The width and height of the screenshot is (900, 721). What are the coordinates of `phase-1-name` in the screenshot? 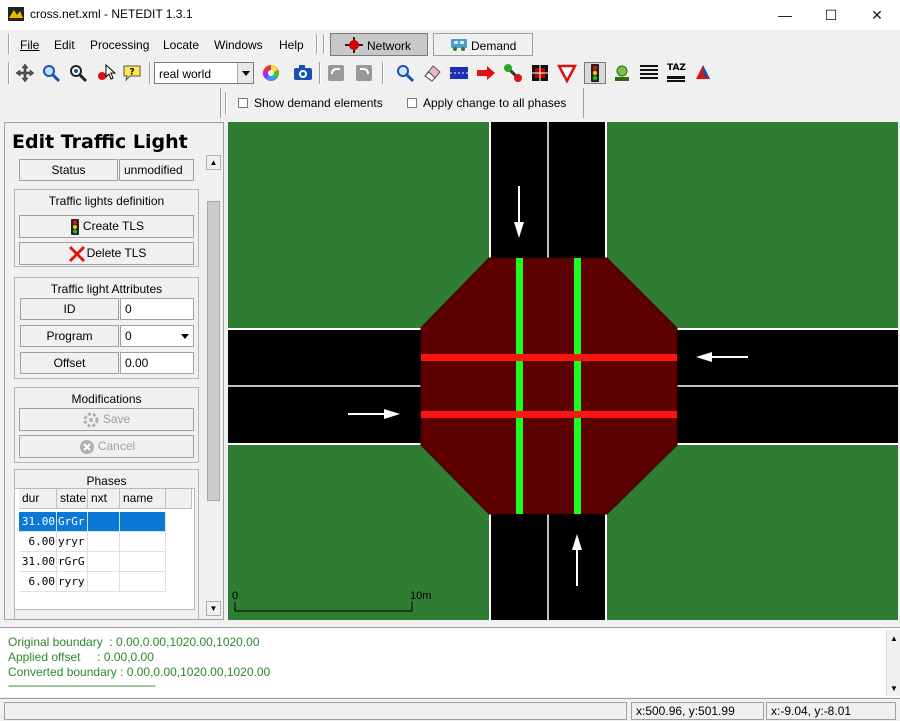 It's located at (143, 542).